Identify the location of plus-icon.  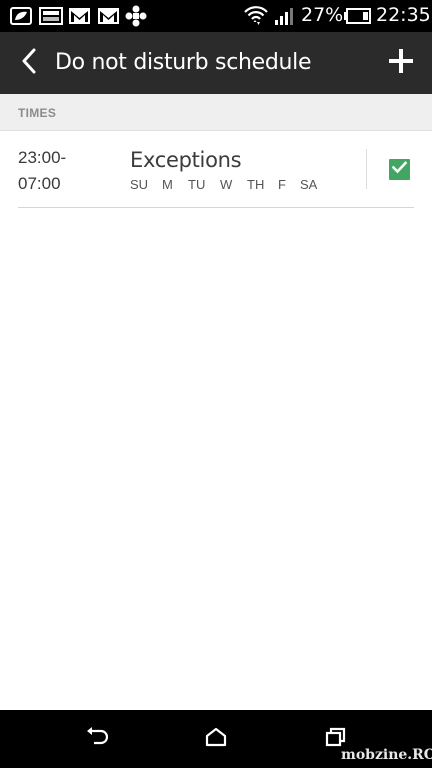
(401, 63).